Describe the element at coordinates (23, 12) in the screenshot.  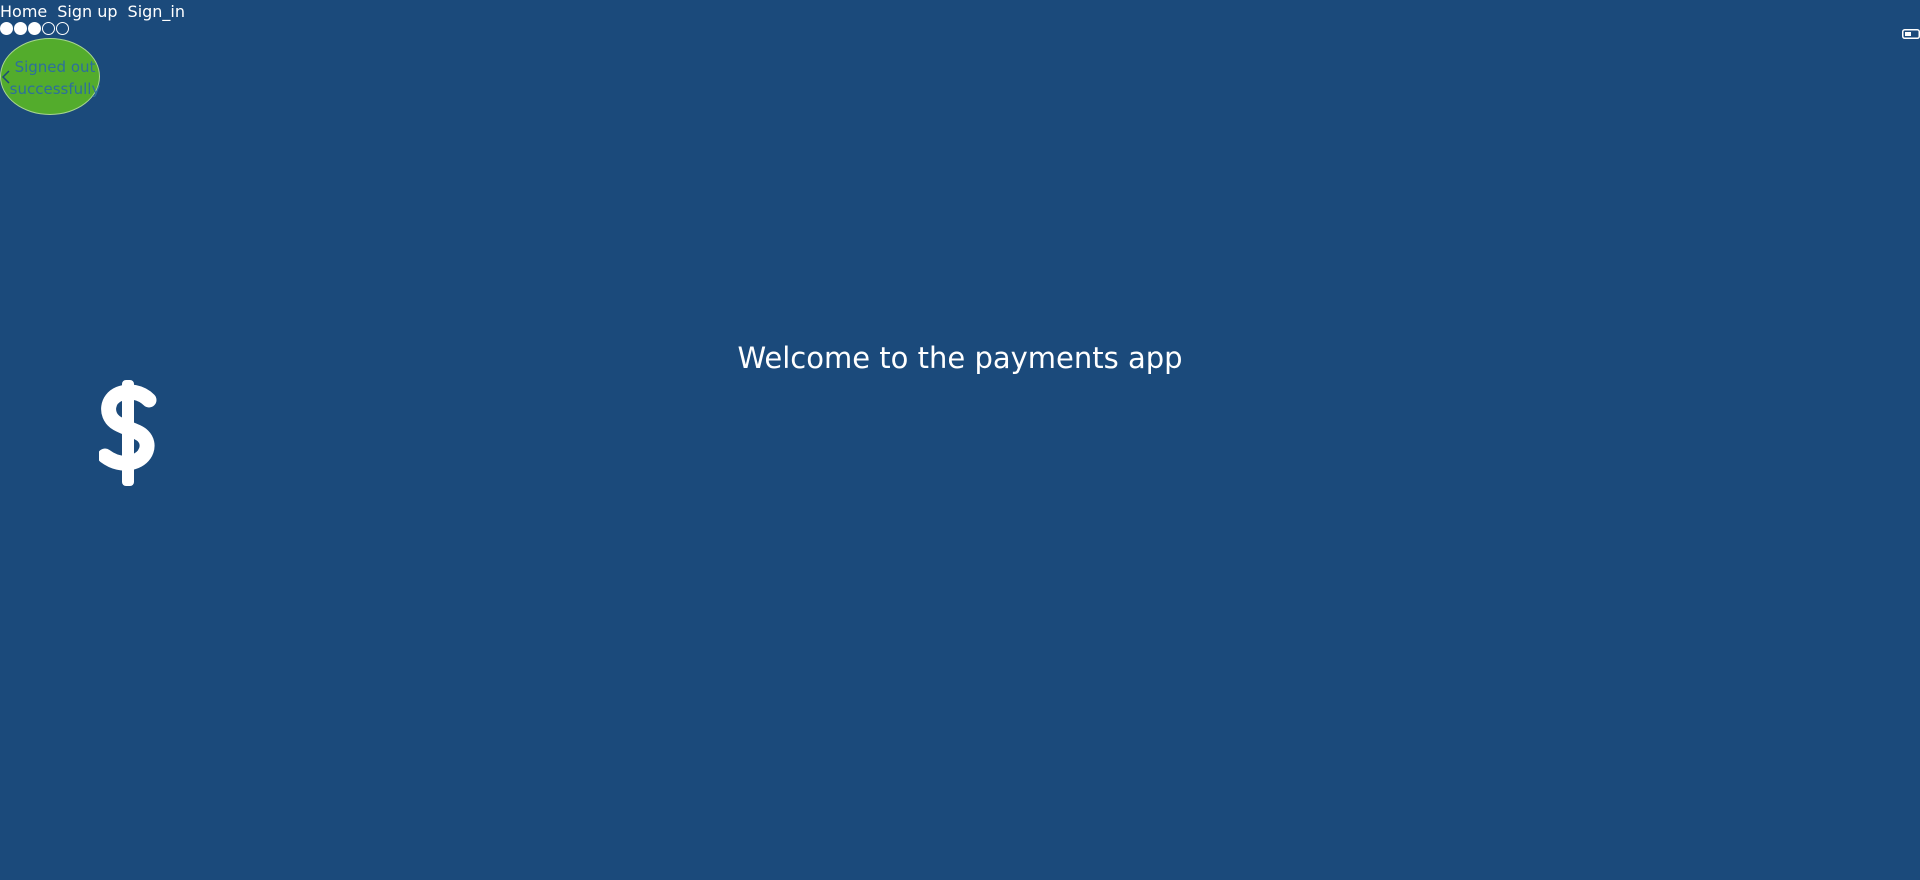
I see `nav-home-link: Home` at that location.